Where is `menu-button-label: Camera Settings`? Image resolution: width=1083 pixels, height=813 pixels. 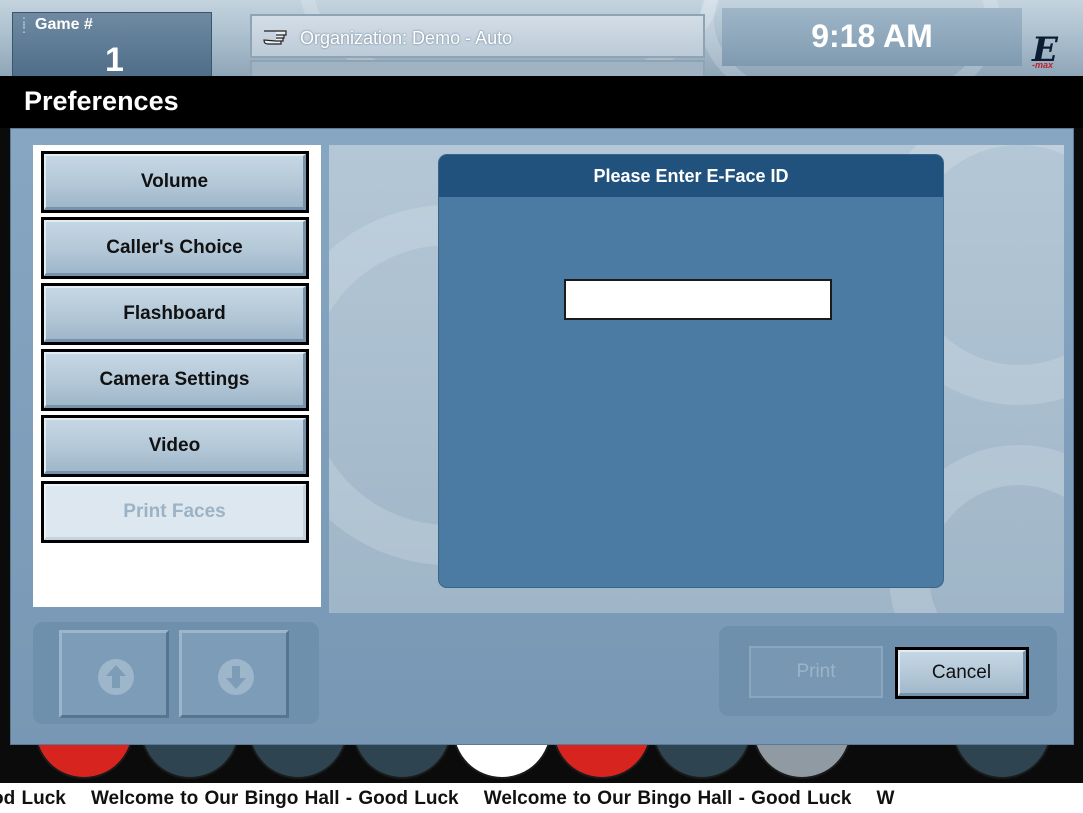 menu-button-label: Camera Settings is located at coordinates (175, 380).